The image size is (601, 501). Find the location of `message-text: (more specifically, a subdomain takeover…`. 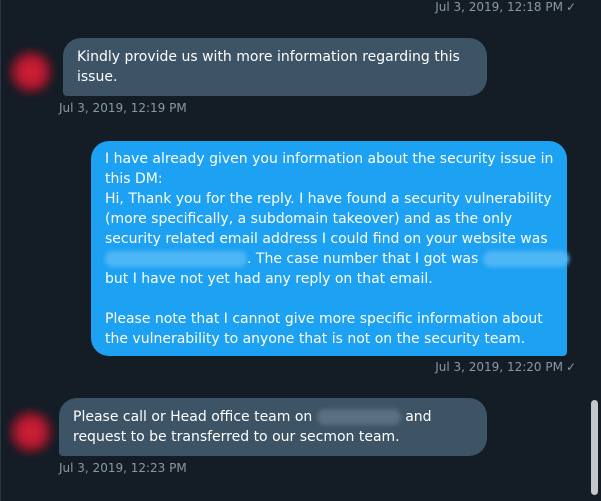

message-text: (more specifically, a subdomain takeover… is located at coordinates (309, 219).